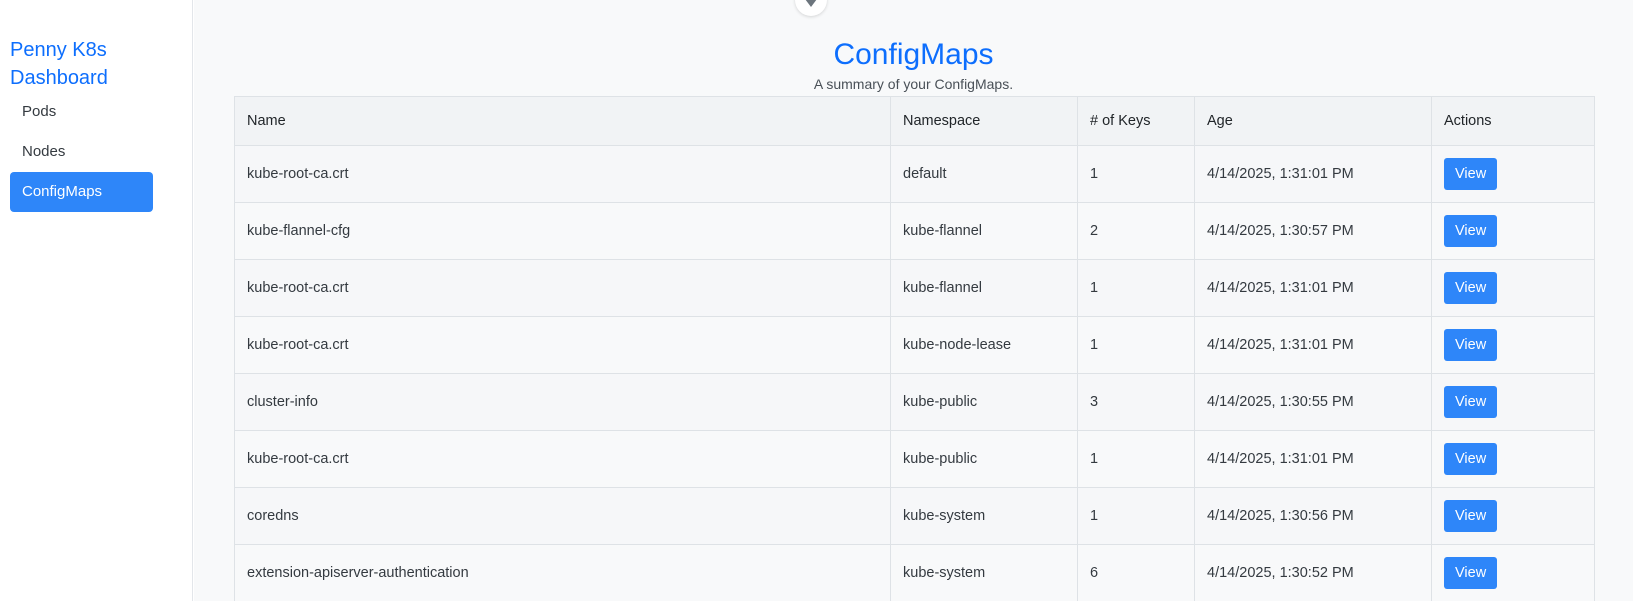 The height and width of the screenshot is (601, 1633). I want to click on column-header-namespace: Namespace, so click(984, 121).